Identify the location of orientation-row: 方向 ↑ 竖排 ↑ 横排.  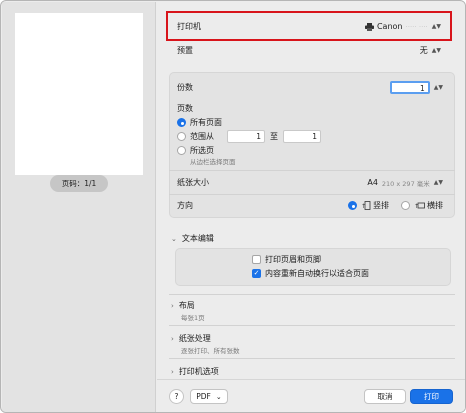
(310, 205).